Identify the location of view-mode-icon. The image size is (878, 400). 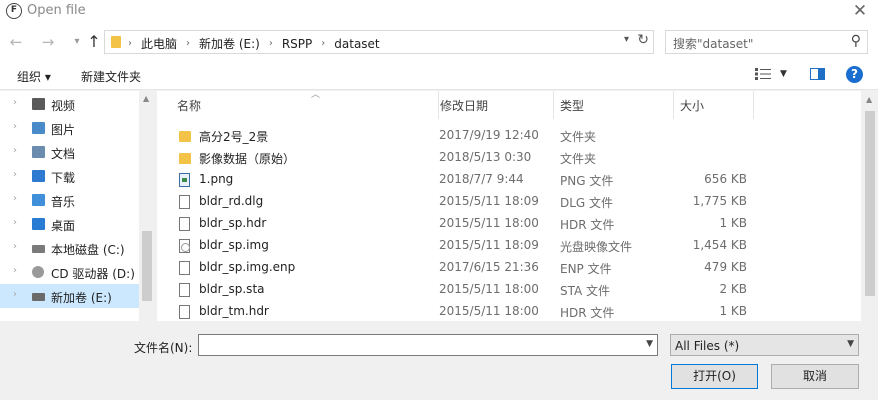
(763, 74).